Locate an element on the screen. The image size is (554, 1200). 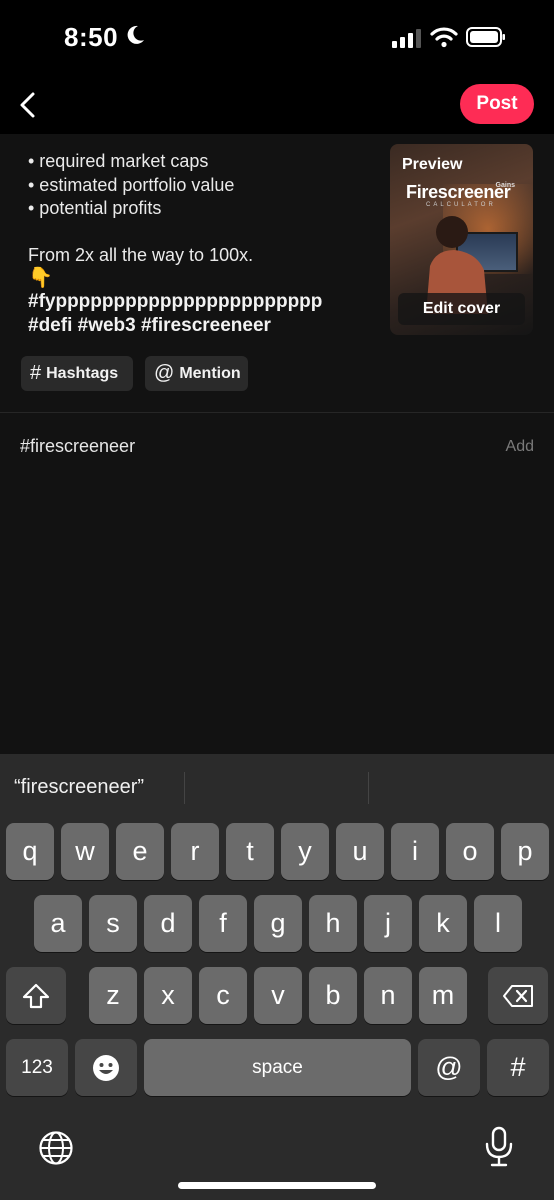
globe-icon is located at coordinates (56, 1148).